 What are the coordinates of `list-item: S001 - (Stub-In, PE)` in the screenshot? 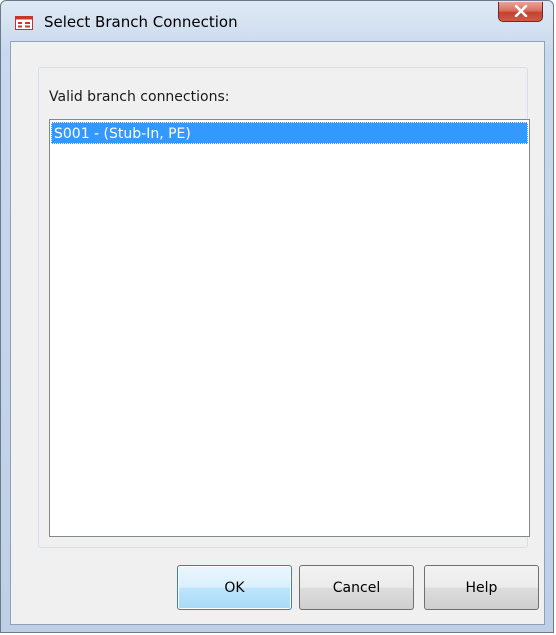 It's located at (289, 133).